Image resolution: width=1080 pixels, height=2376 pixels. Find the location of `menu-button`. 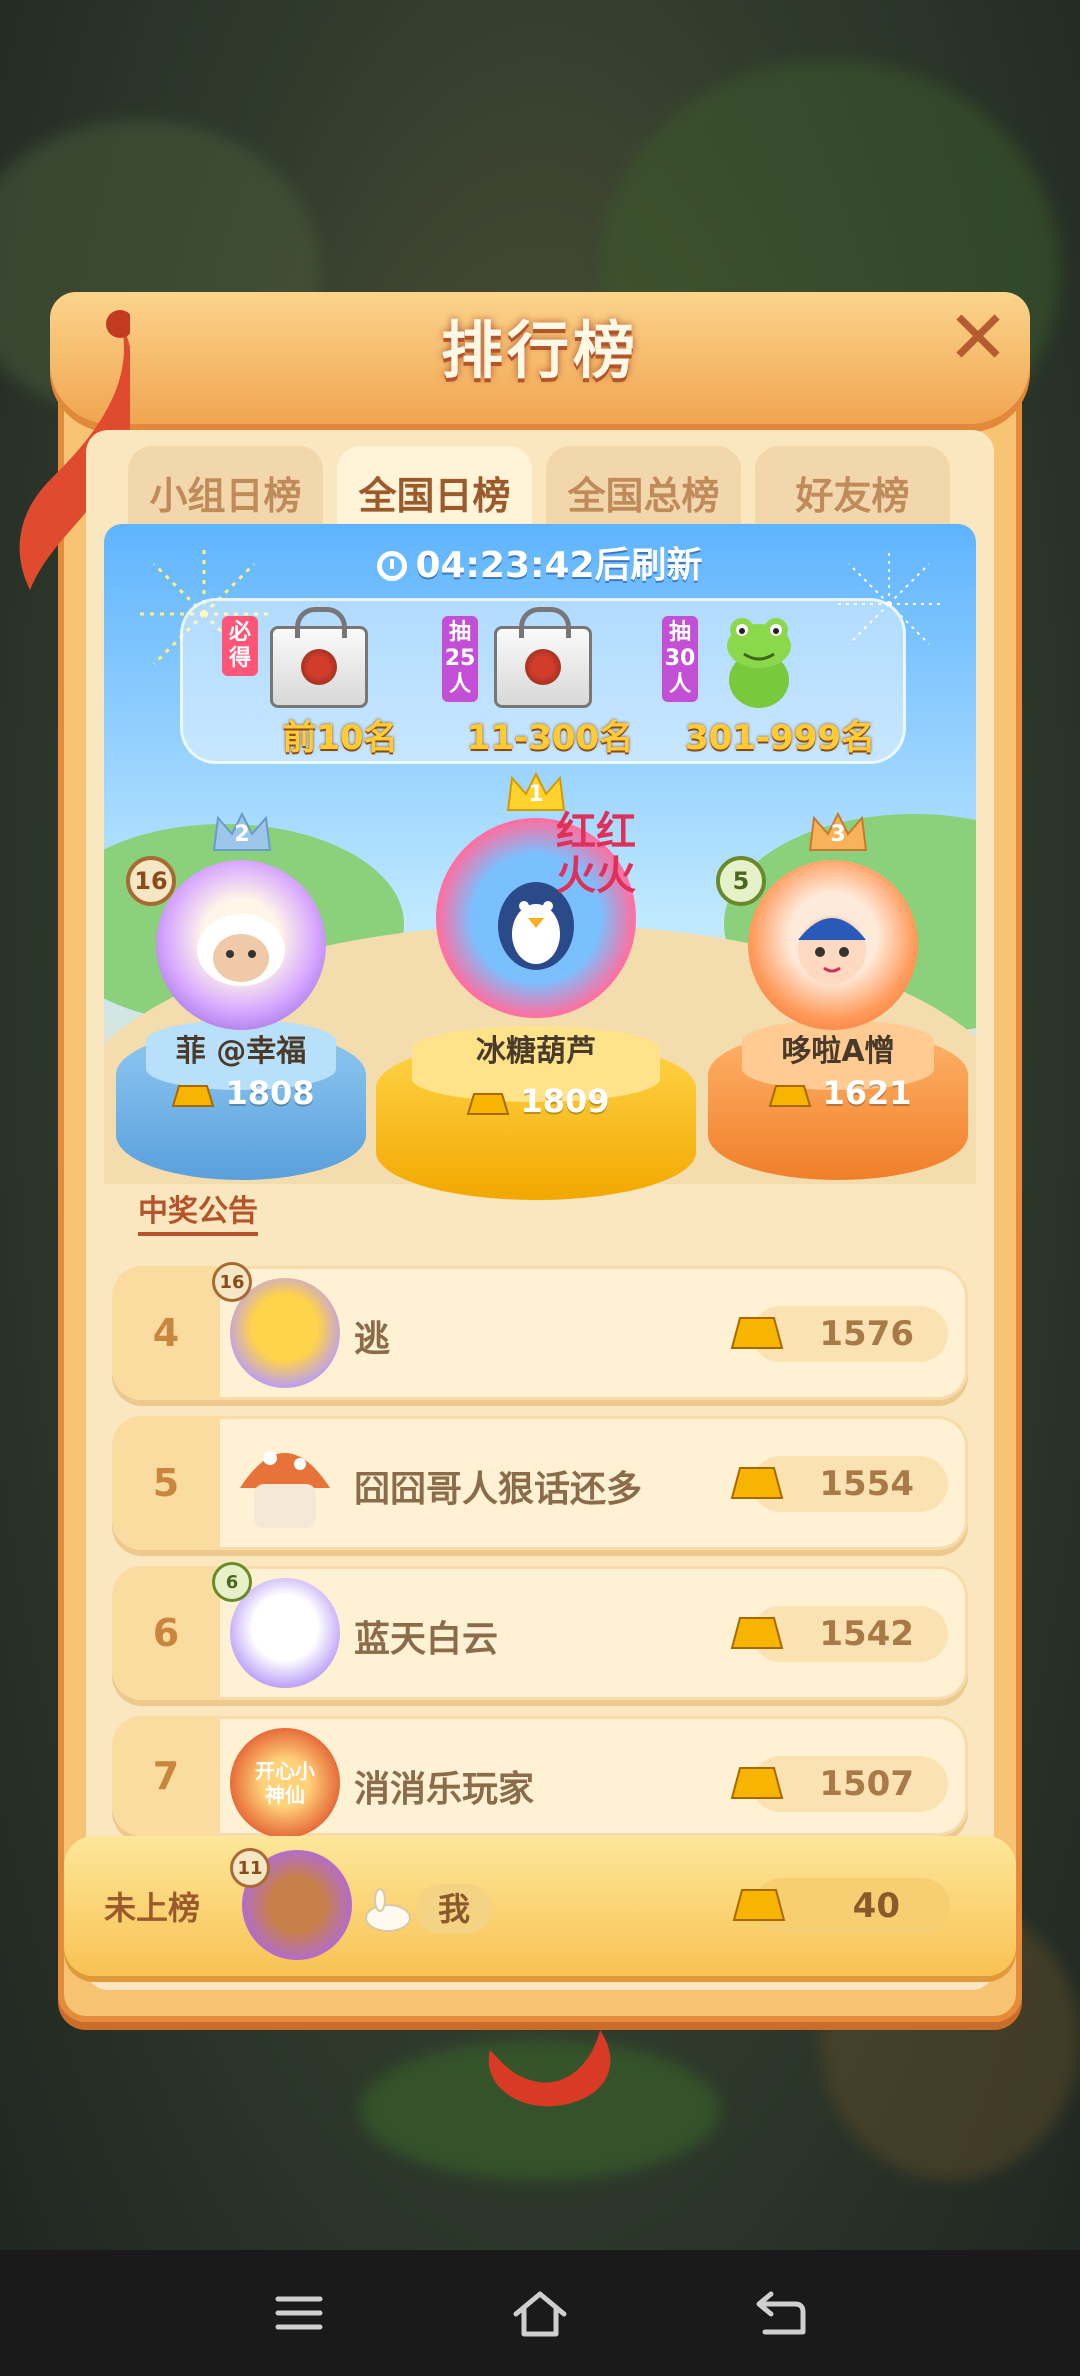

menu-button is located at coordinates (299, 2313).